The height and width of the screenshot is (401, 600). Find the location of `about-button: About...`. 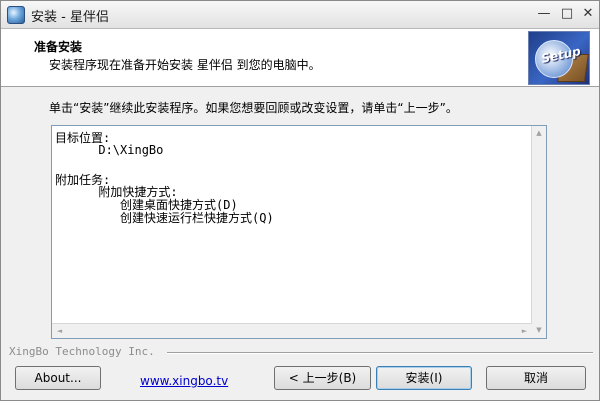

about-button: About... is located at coordinates (58, 378).